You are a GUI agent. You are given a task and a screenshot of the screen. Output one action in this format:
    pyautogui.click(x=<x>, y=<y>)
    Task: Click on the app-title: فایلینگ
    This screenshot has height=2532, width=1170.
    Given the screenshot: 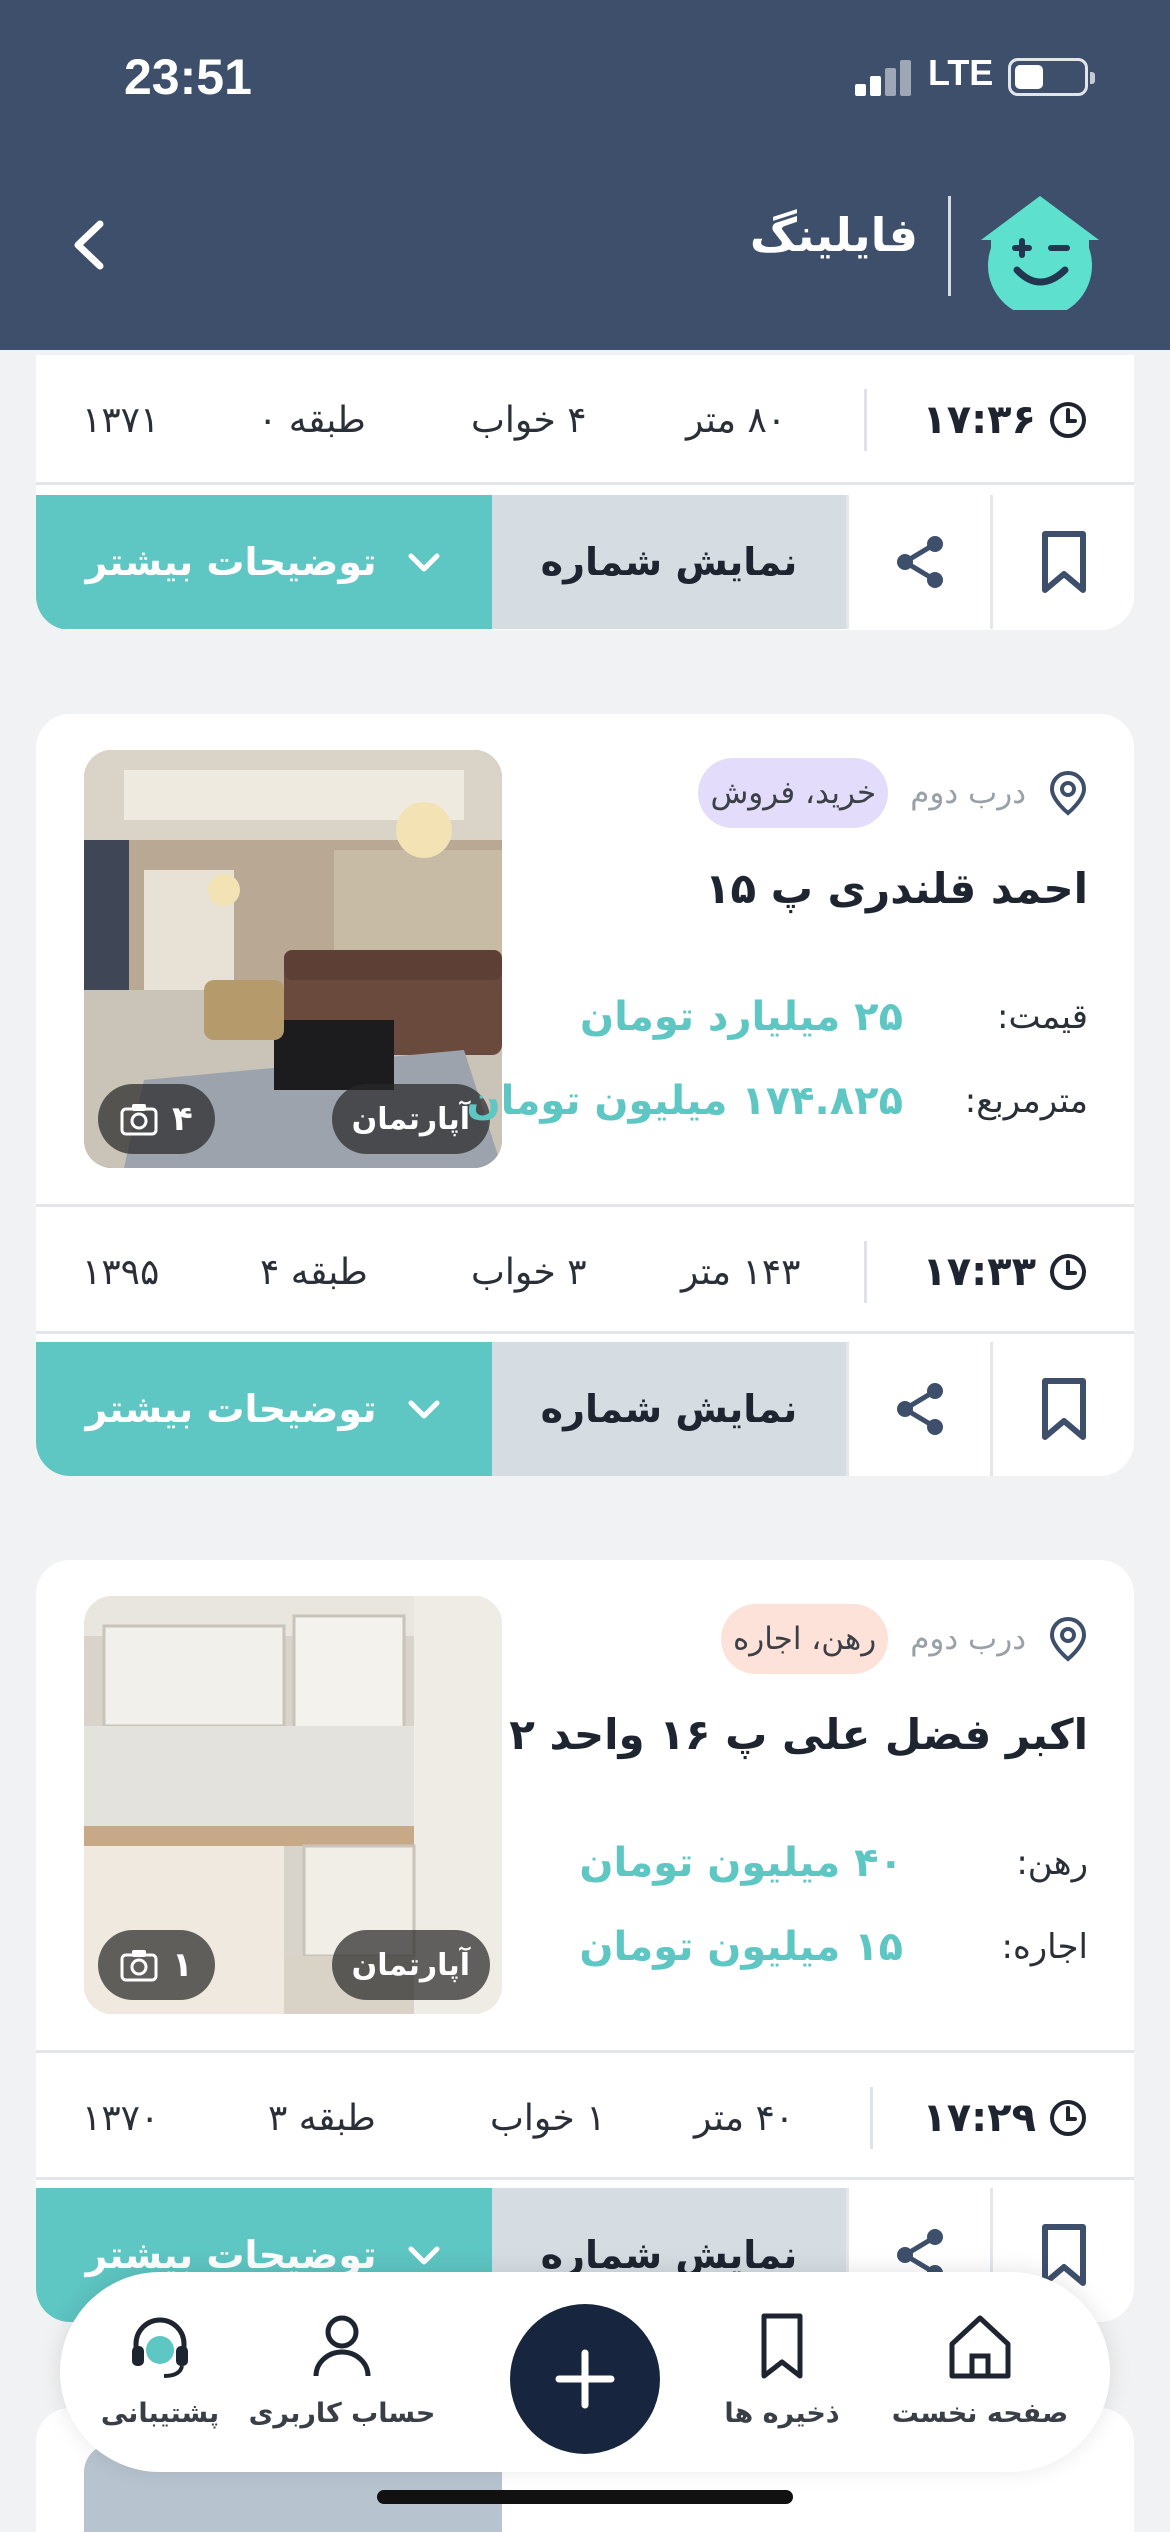 What is the action you would take?
    pyautogui.click(x=833, y=235)
    